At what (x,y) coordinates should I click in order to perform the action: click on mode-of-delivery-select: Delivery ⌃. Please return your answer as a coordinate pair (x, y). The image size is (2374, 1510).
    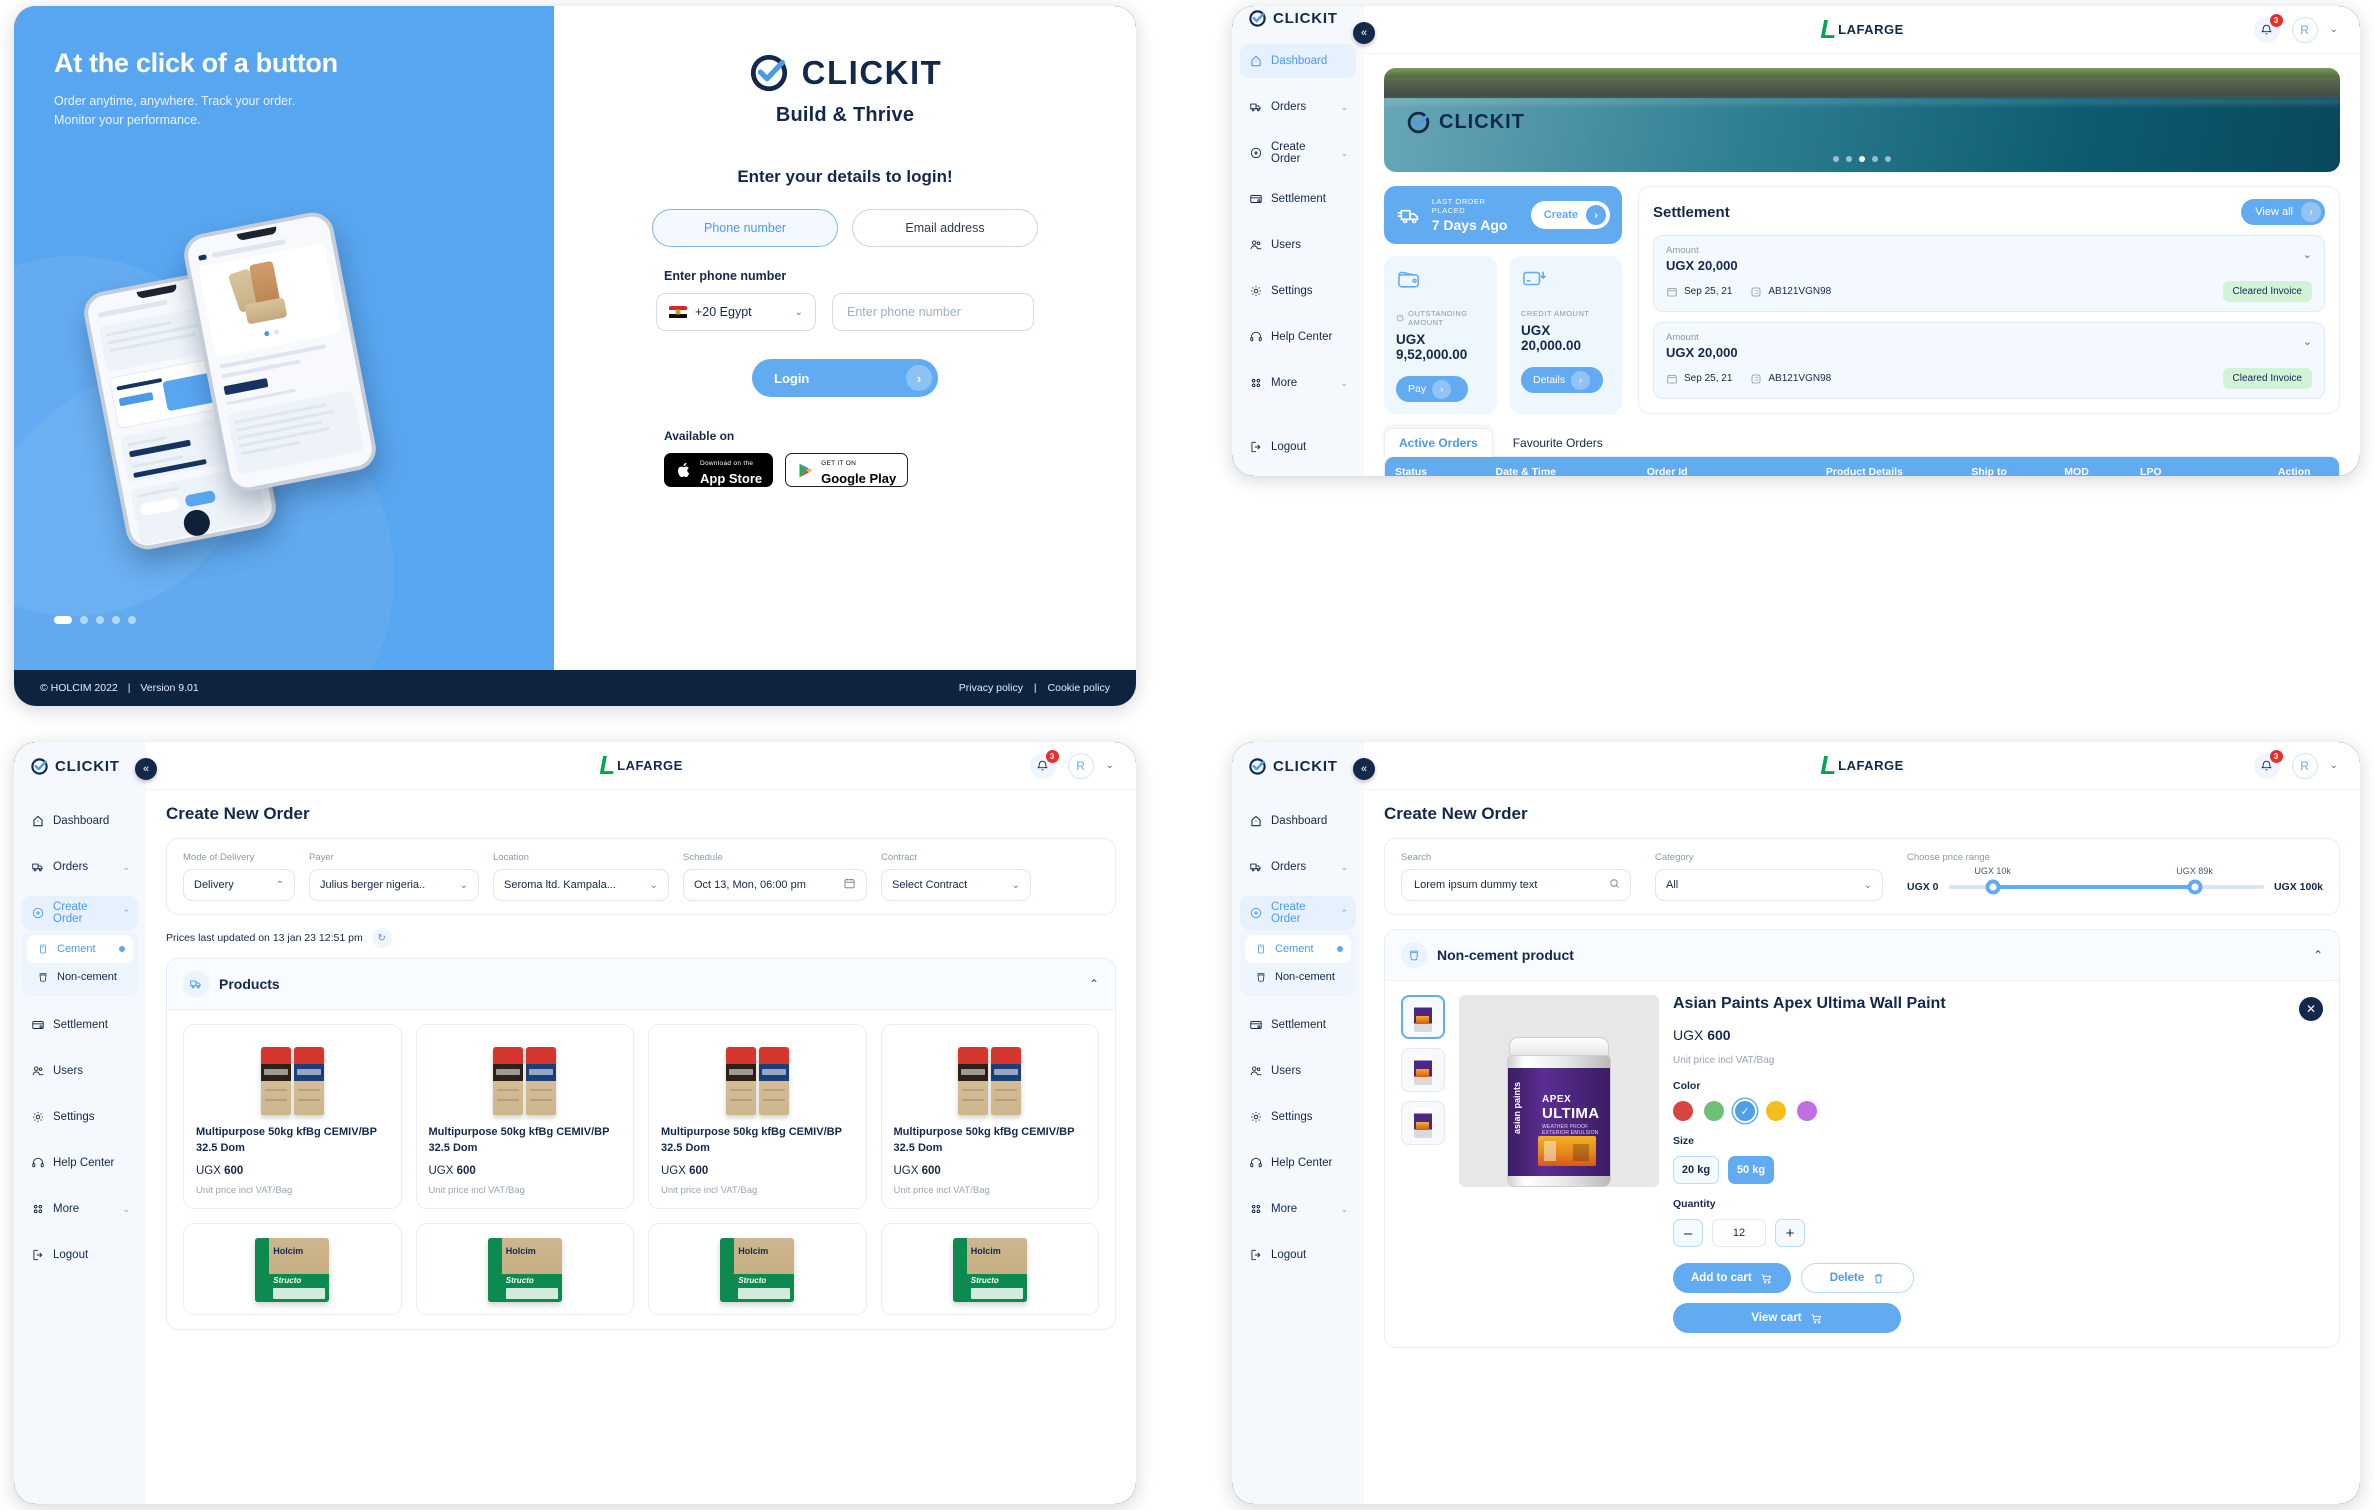
    Looking at the image, I should click on (239, 885).